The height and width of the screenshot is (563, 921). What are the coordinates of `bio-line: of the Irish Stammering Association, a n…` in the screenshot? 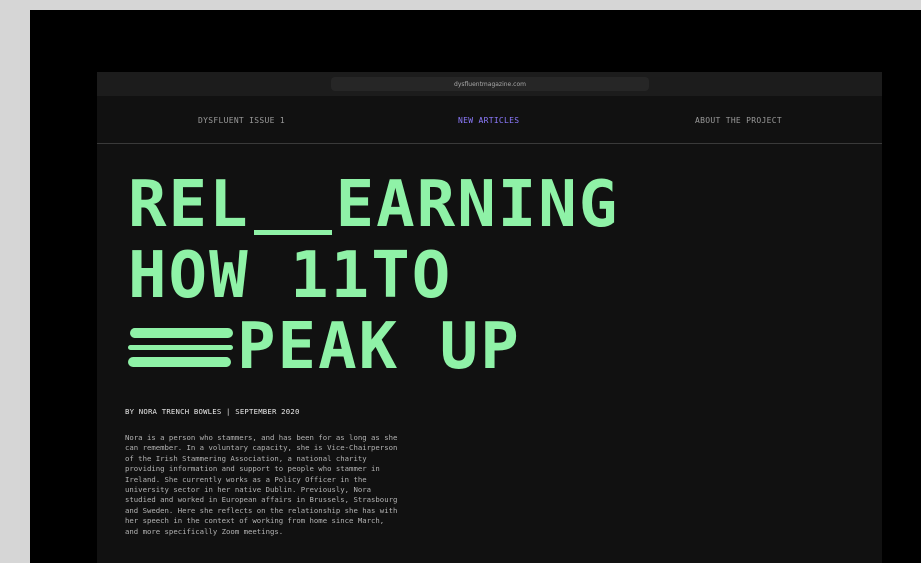 It's located at (246, 458).